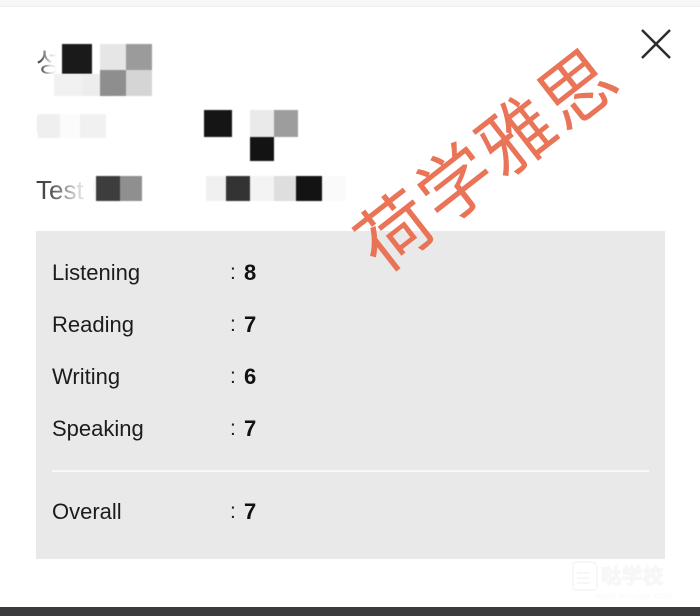  Describe the element at coordinates (585, 576) in the screenshot. I see `thumbs-up-icon` at that location.